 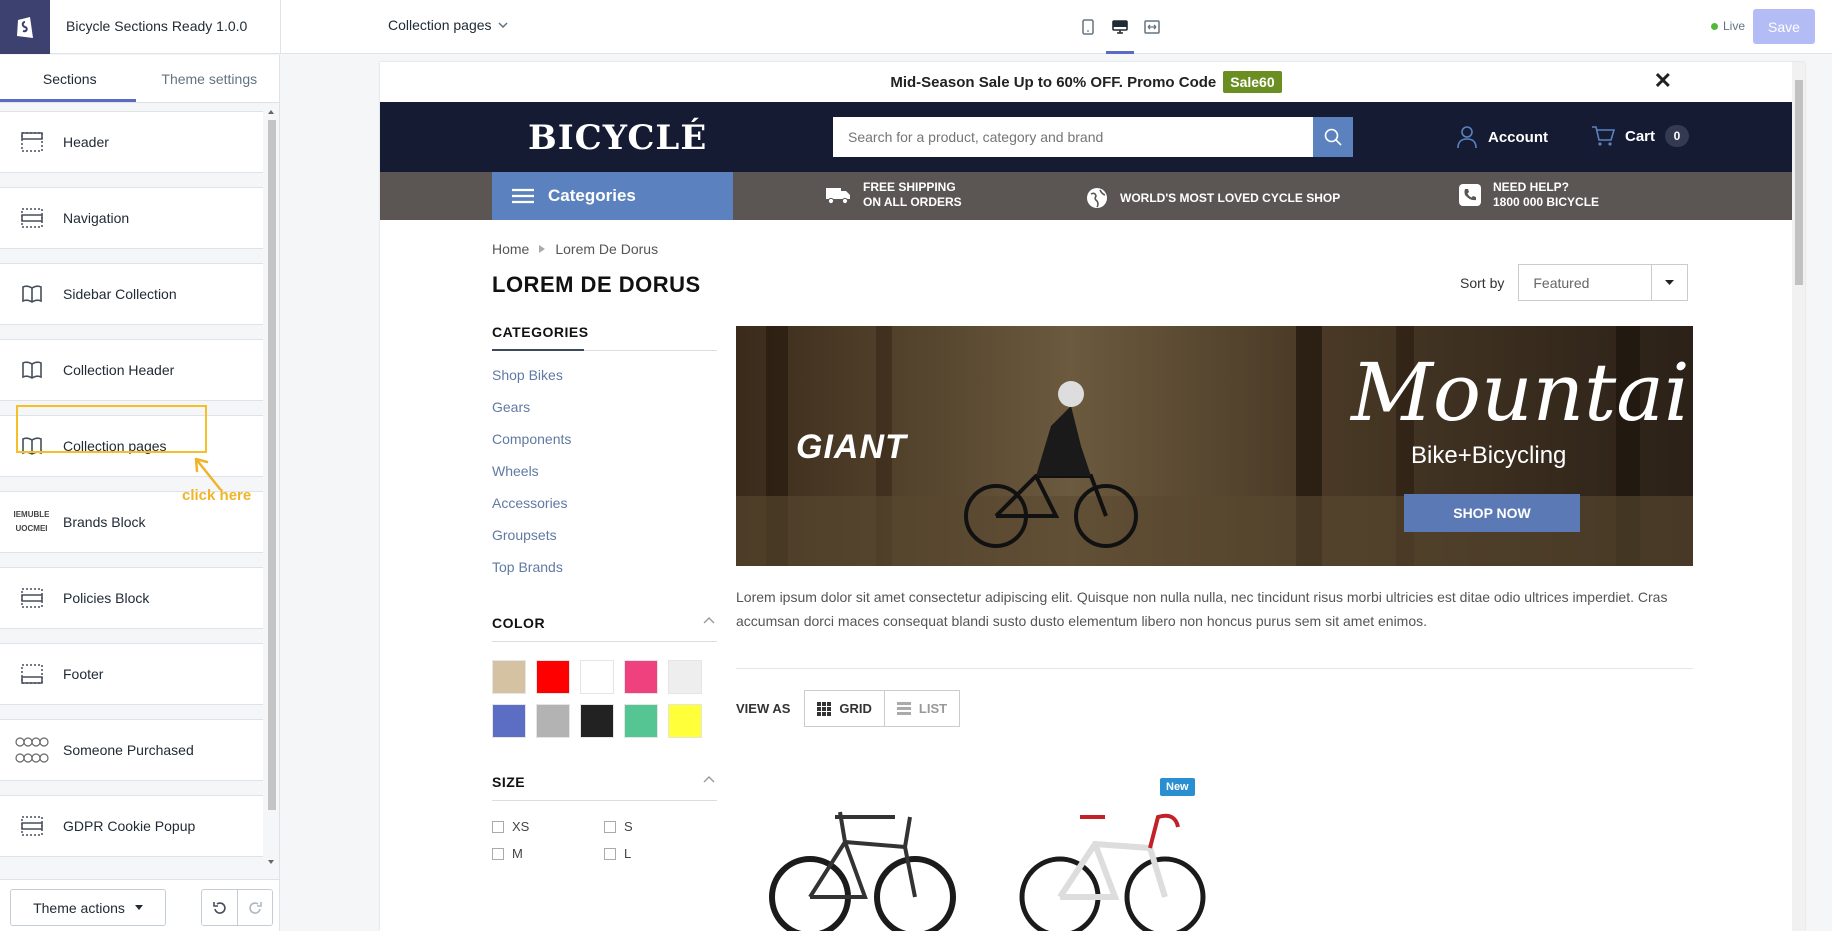 I want to click on cart-label: Cart, so click(x=1640, y=136).